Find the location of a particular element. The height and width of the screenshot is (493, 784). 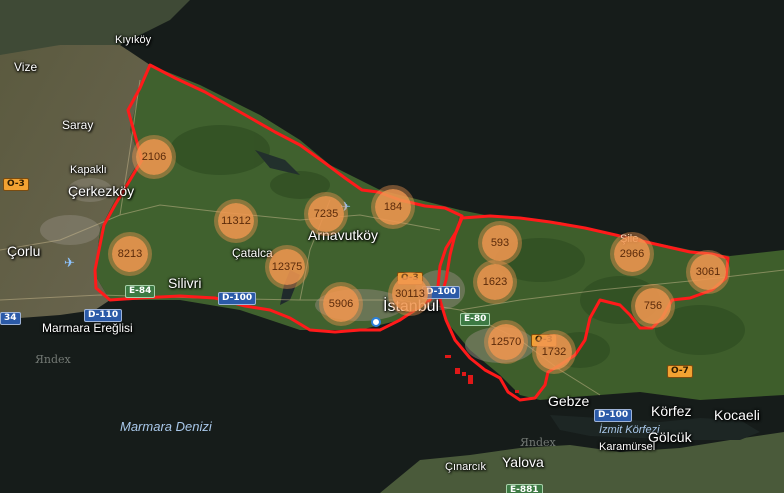

cluster-marker: 11312 is located at coordinates (236, 221).